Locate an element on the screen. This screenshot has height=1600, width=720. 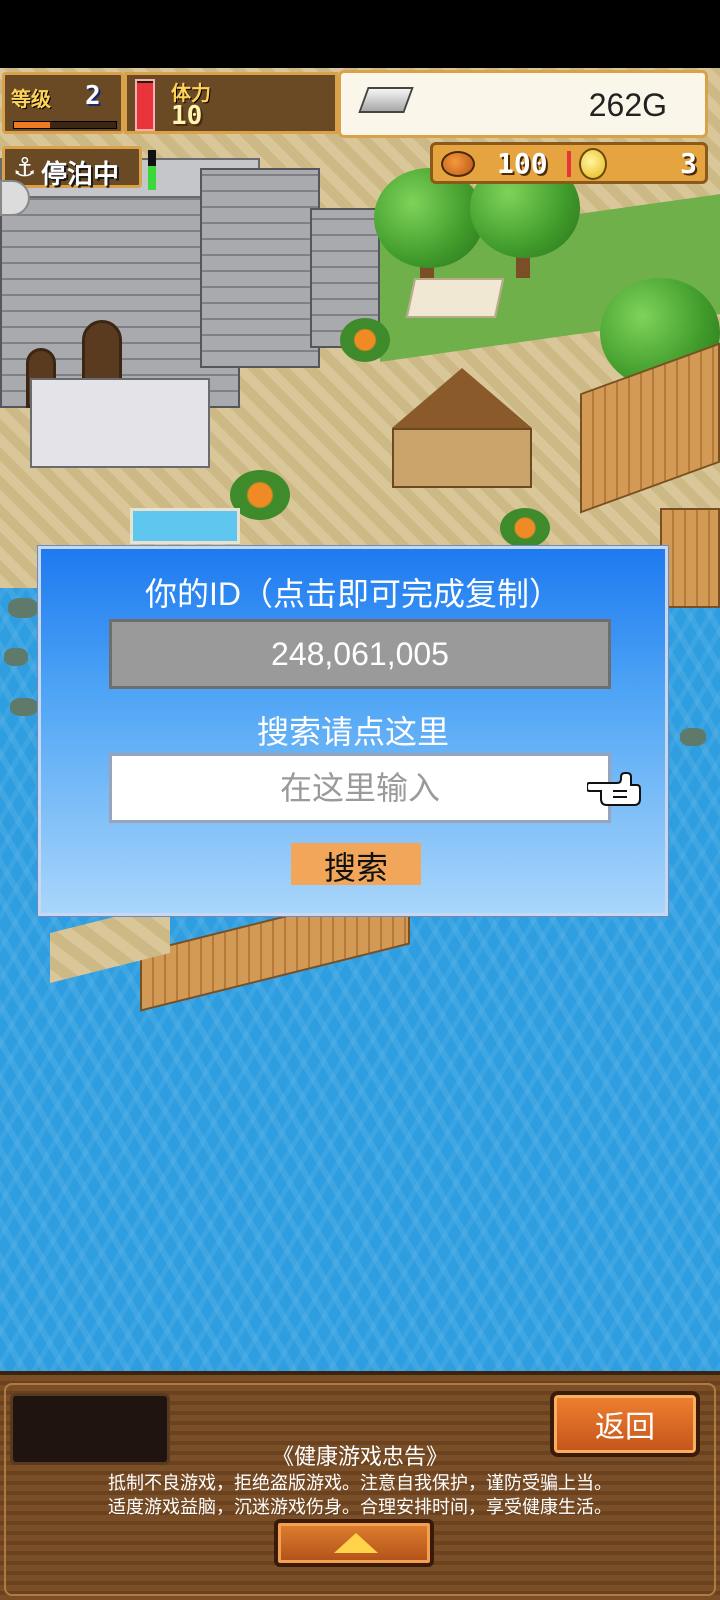
dock-status-panel: ⚓ 停泊中 is located at coordinates (72, 168).